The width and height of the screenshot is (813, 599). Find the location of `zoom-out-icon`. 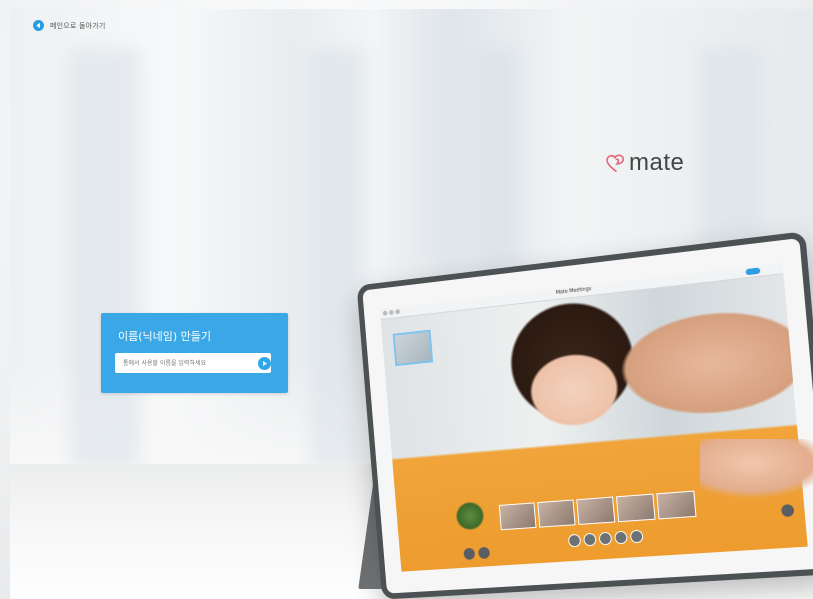

zoom-out-icon is located at coordinates (484, 553).